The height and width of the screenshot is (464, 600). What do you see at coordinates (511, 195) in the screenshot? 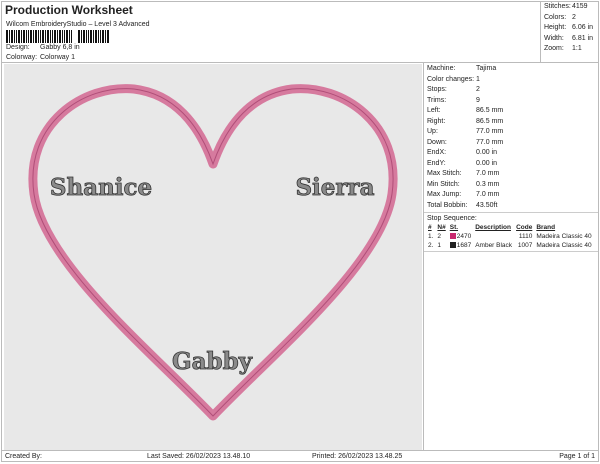
I see `info-row: Max Jump: 7.0 mm` at bounding box center [511, 195].